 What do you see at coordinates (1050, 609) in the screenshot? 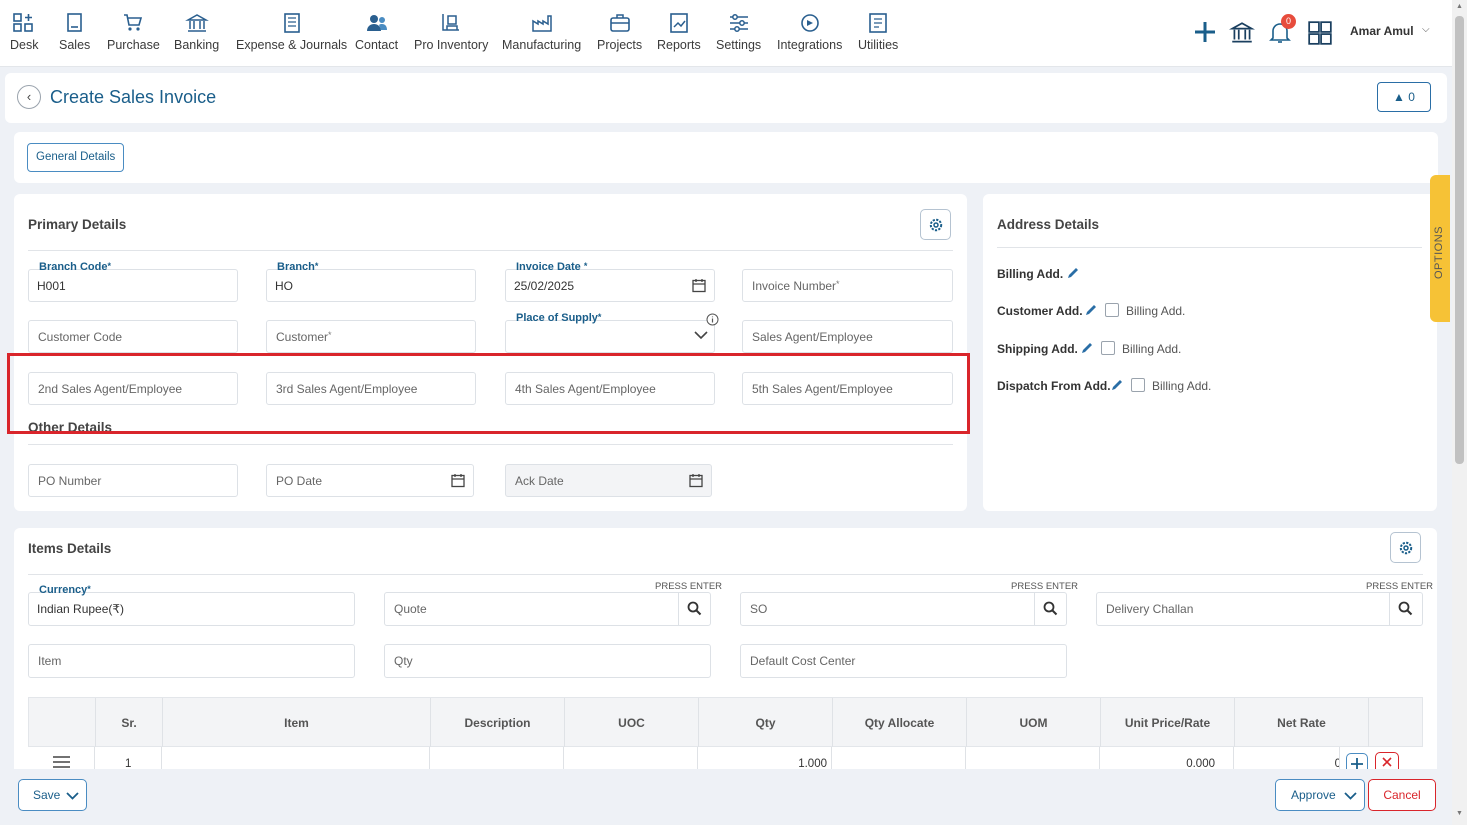
I see `so-search-button` at bounding box center [1050, 609].